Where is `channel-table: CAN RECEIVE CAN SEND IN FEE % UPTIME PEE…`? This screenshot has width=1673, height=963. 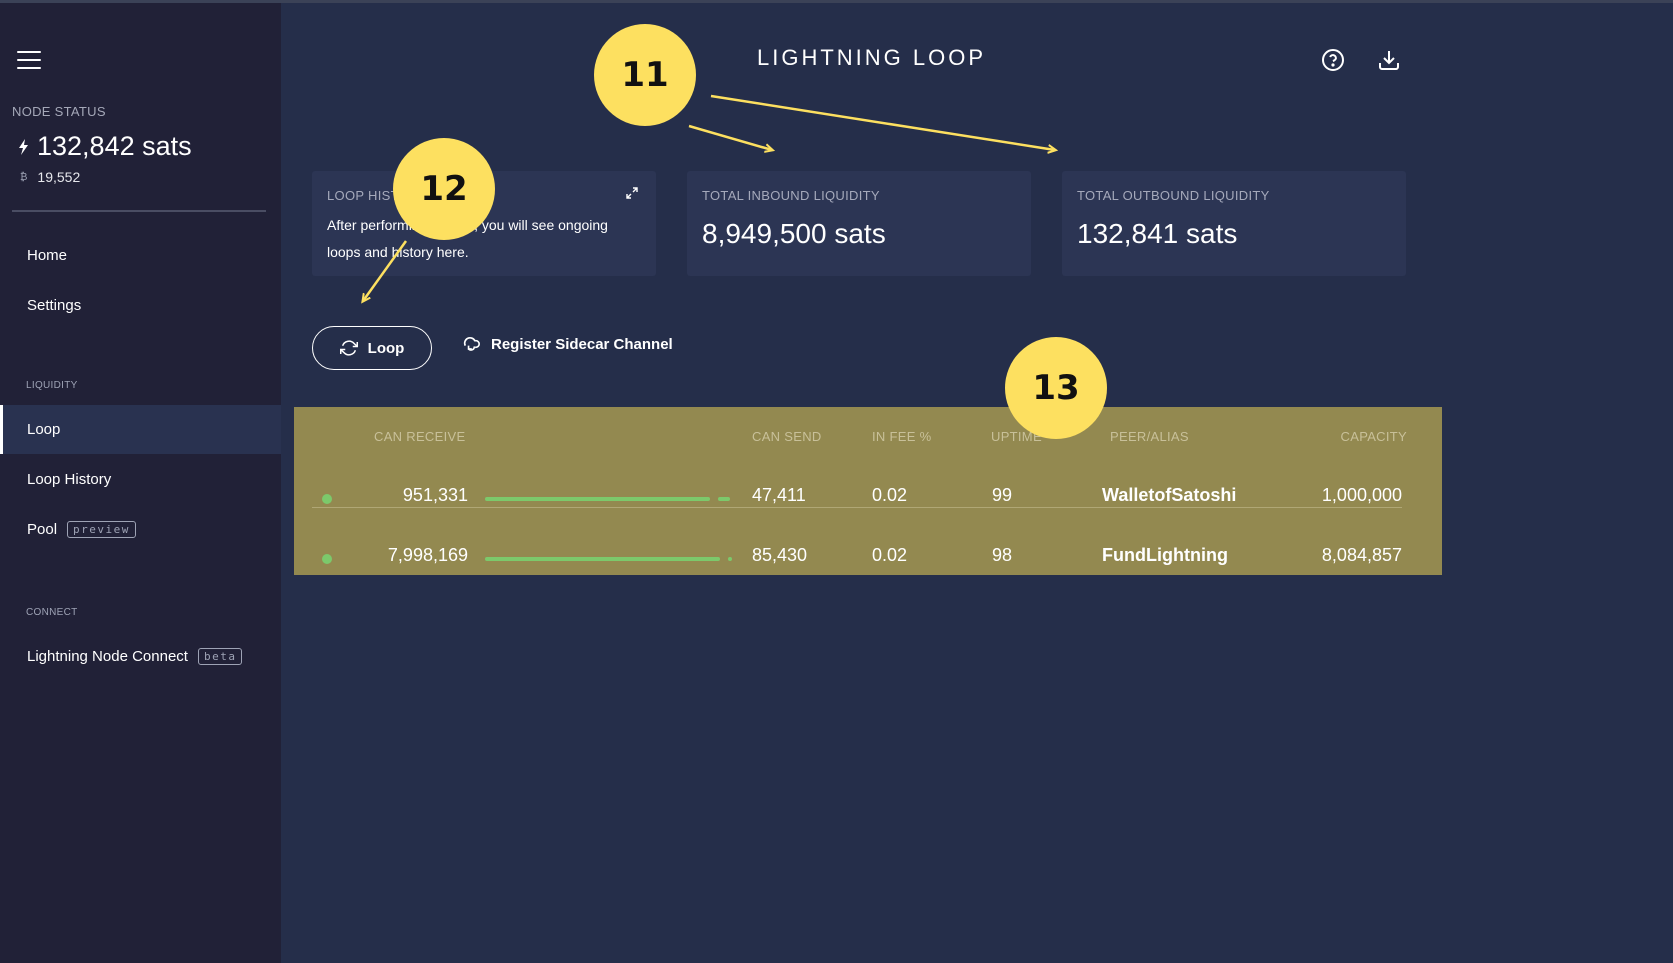 channel-table: CAN RECEIVE CAN SEND IN FEE % UPTIME PEE… is located at coordinates (868, 491).